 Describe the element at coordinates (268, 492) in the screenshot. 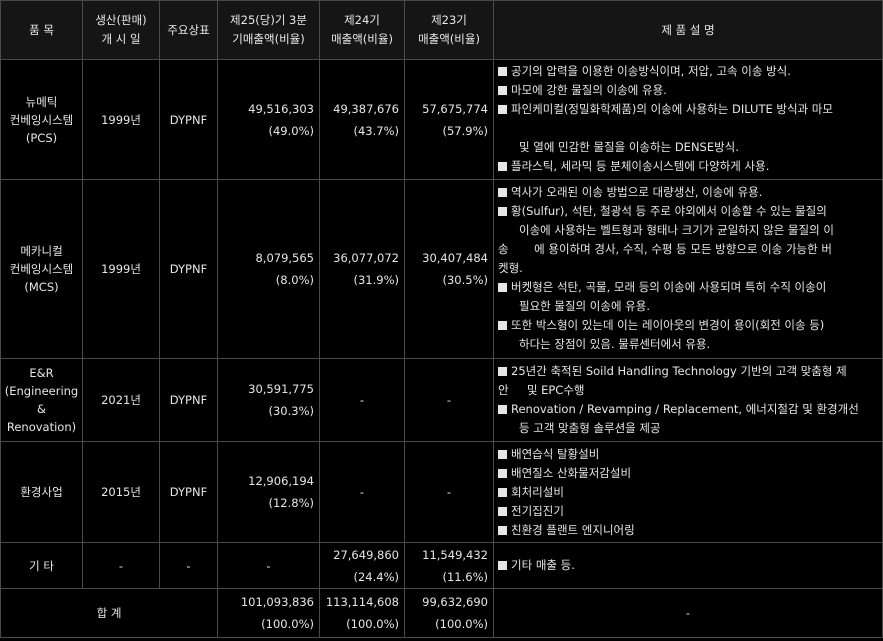

I see `sales-q25: 12,906,194 (12.8%)` at that location.